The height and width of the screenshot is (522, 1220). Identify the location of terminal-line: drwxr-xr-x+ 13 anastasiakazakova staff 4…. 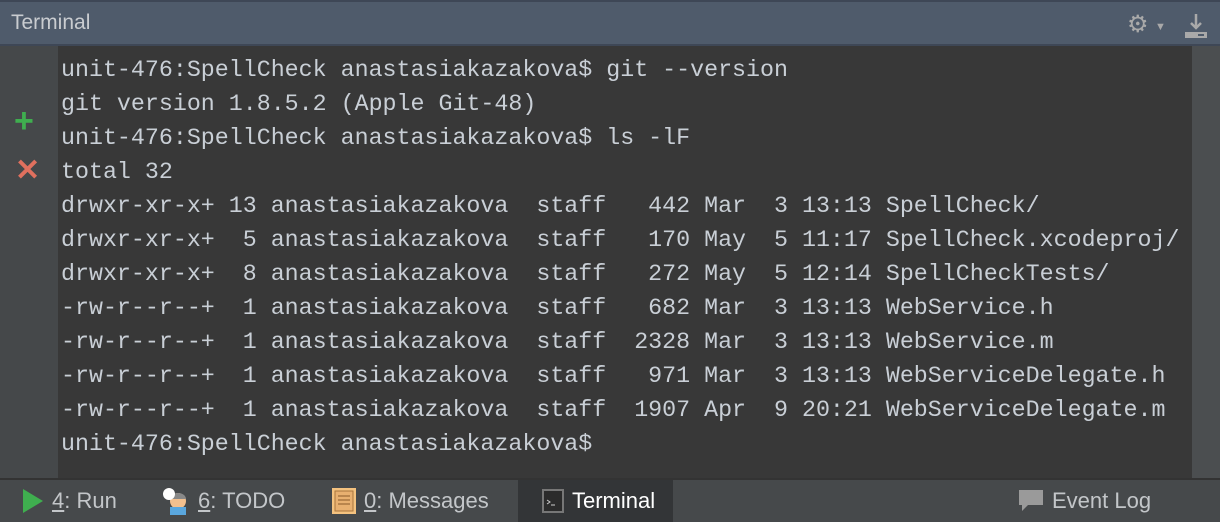
(550, 206).